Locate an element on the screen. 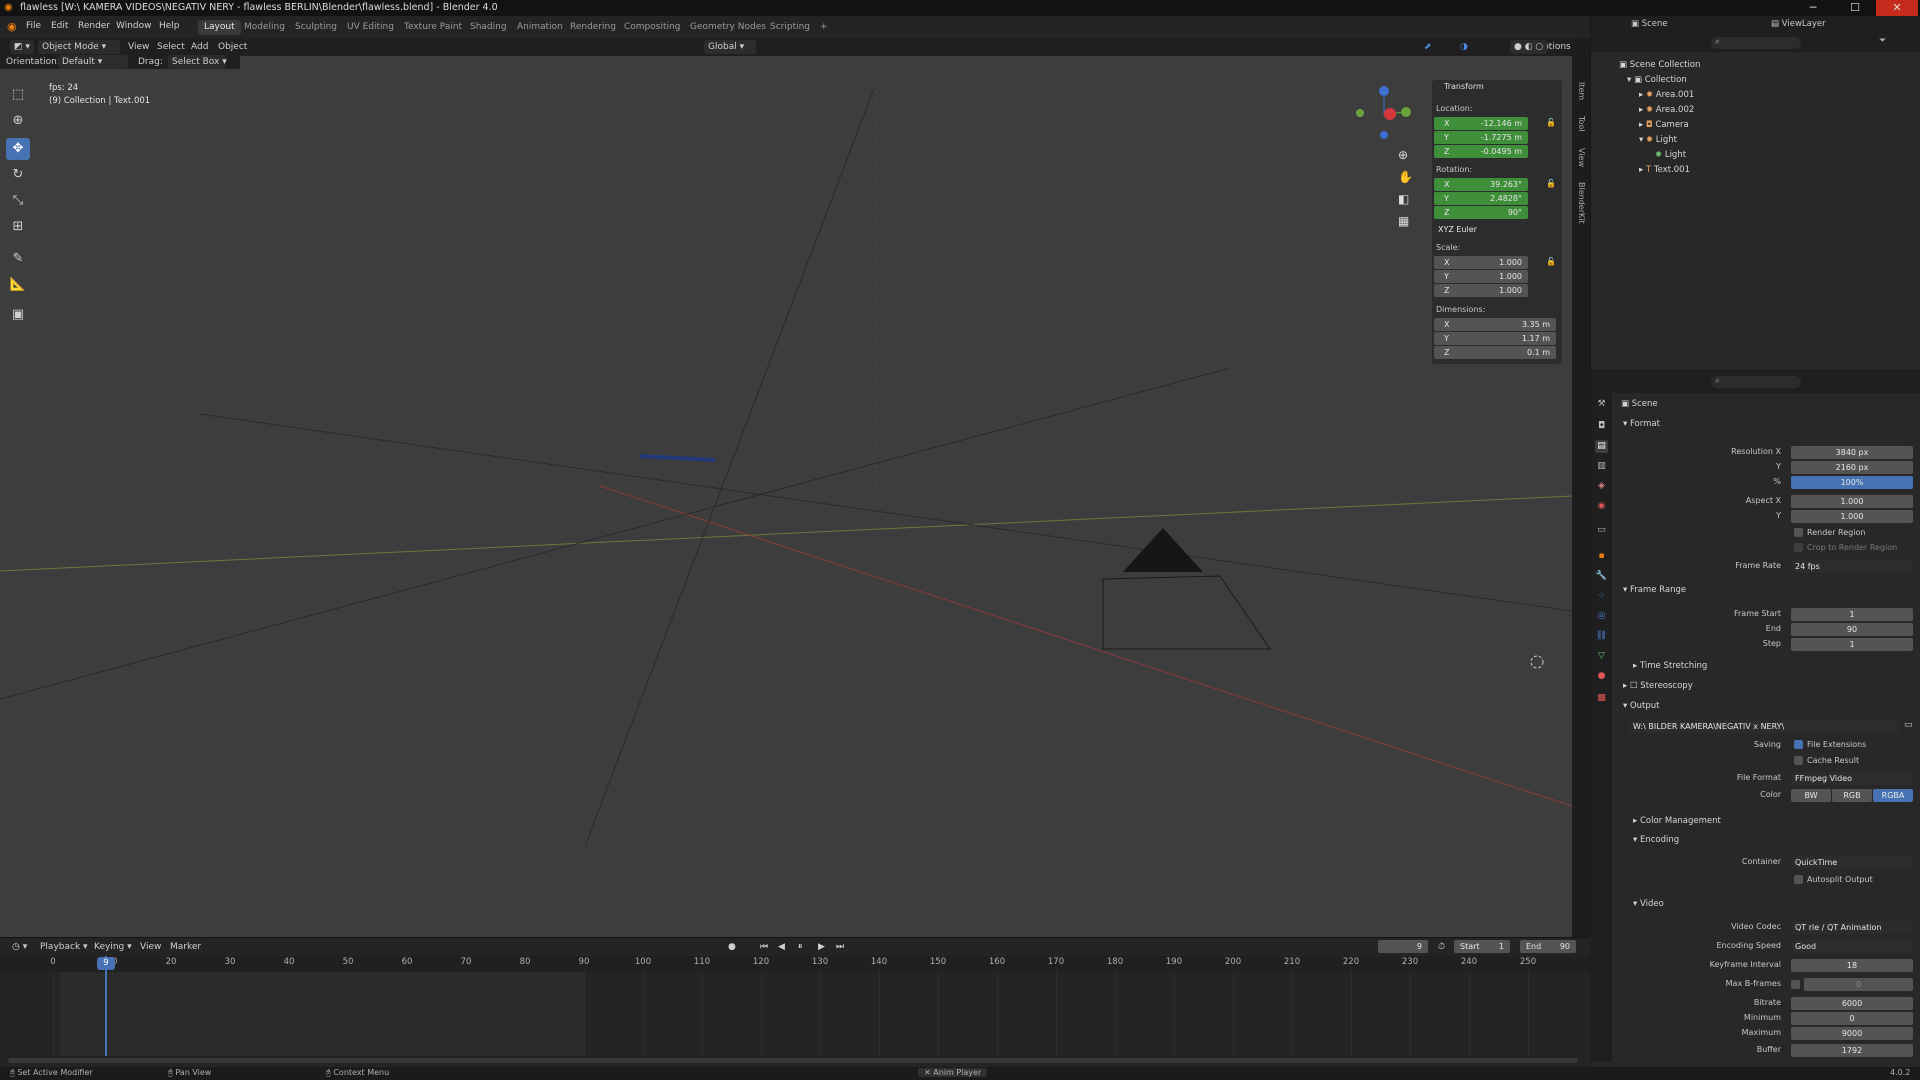  filter-icon: ⏷ is located at coordinates (1882, 41).